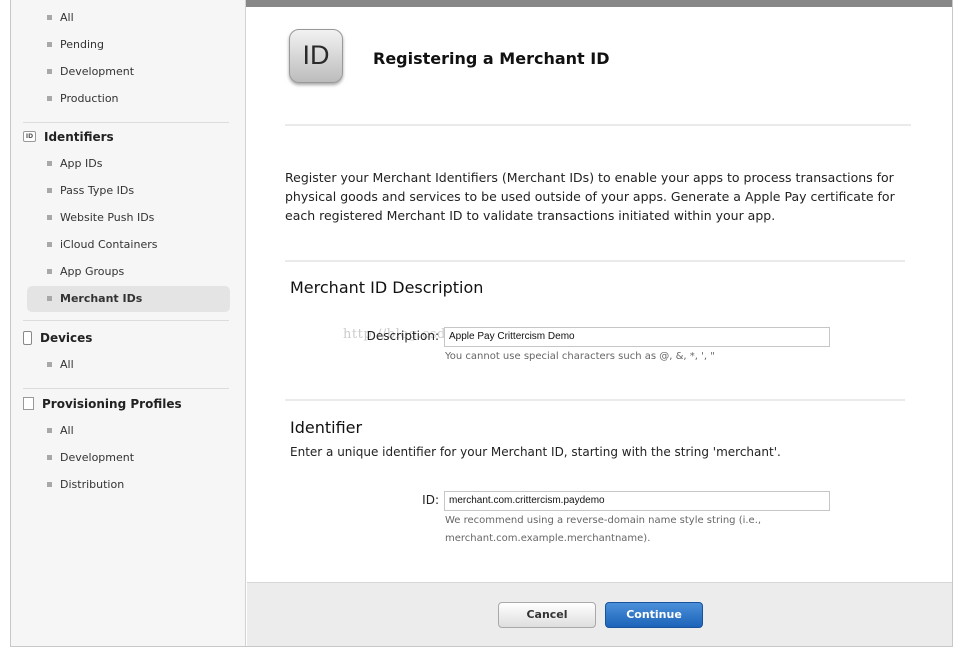  I want to click on sidebar-heading-provisioning-profiles: Provisioning Profiles, so click(102, 404).